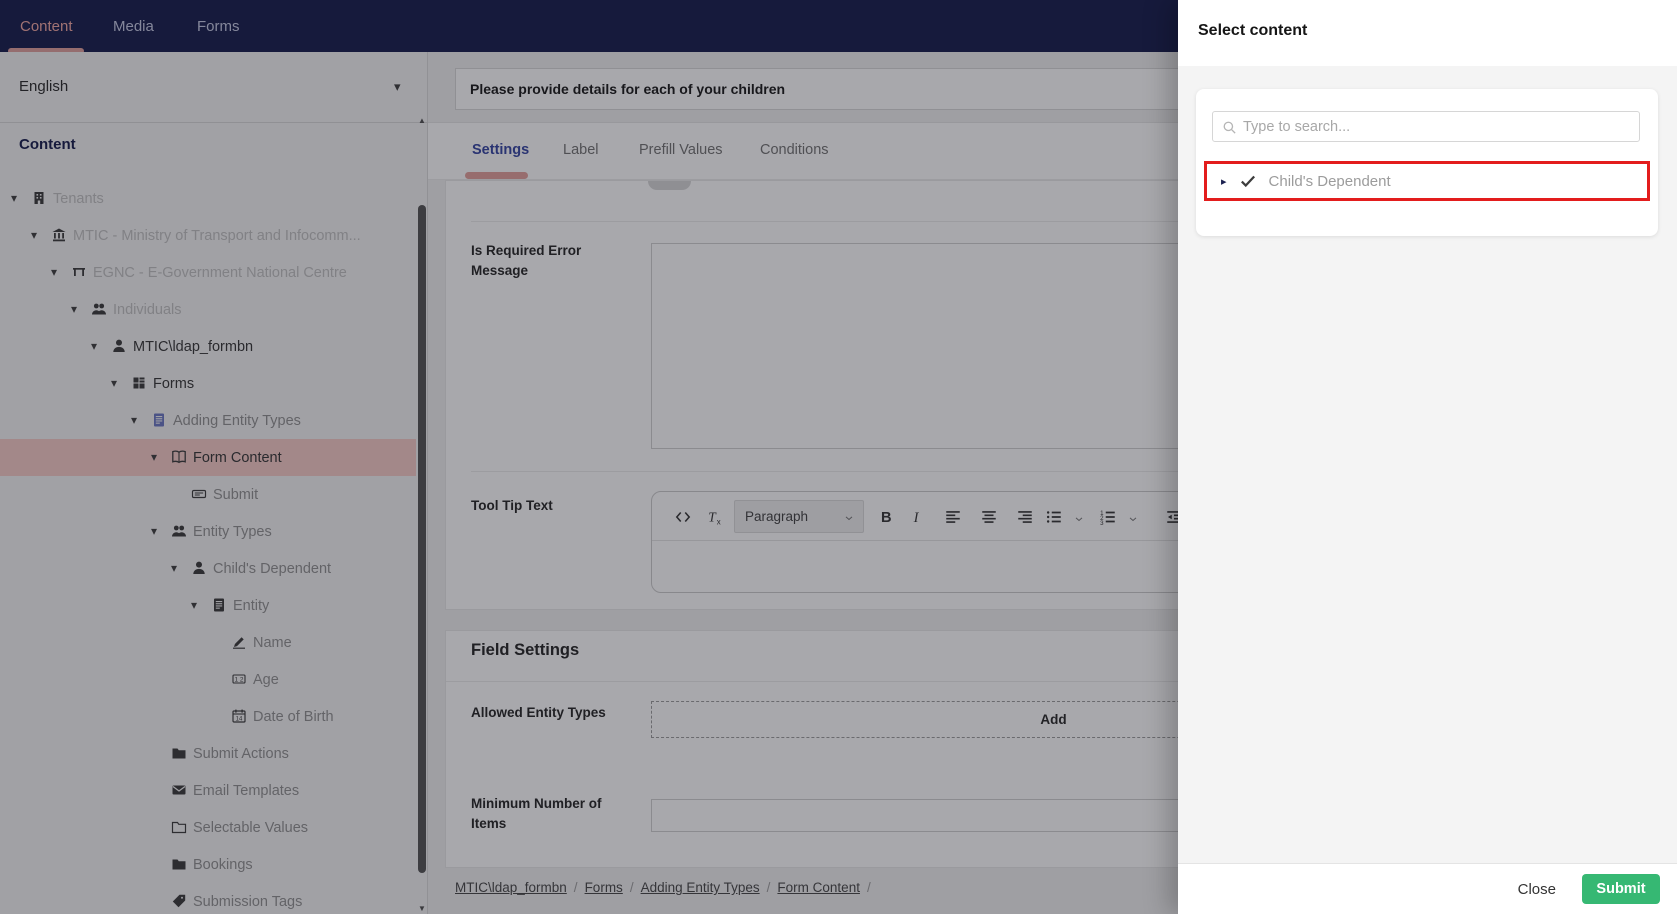 The image size is (1677, 914). I want to click on panel-picker-card: ▸ Child's Dependent, so click(1427, 162).